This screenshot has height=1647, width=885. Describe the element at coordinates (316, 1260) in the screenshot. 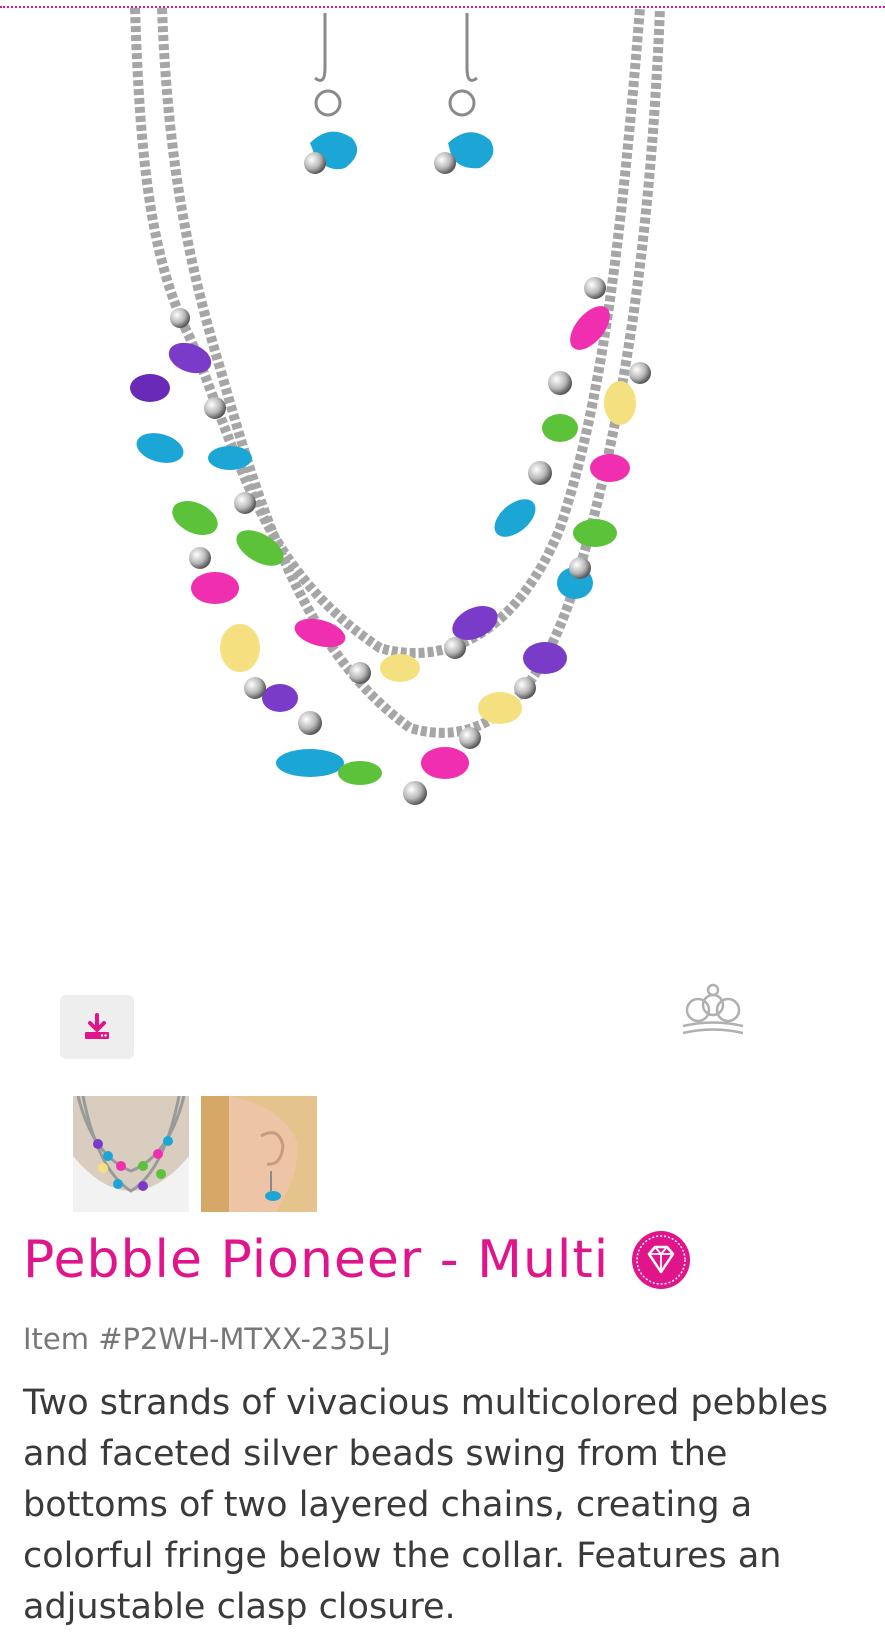

I see `product-title: Pebble Pioneer - Multi` at that location.